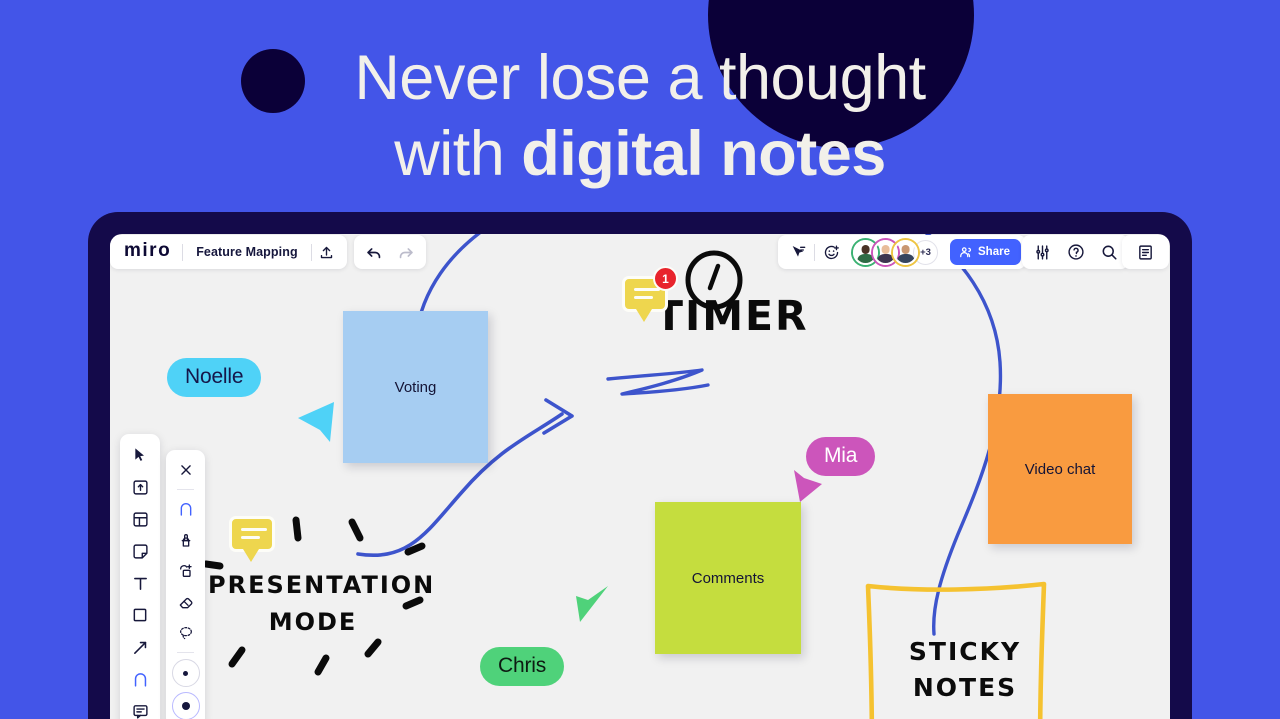 Image resolution: width=1280 pixels, height=719 pixels. Describe the element at coordinates (186, 540) in the screenshot. I see `marker-icon` at that location.